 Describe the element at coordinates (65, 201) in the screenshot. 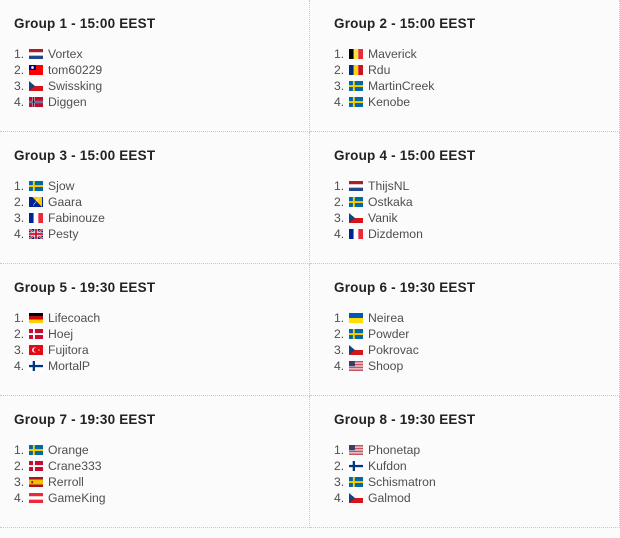

I see `player-name: Gaara` at that location.